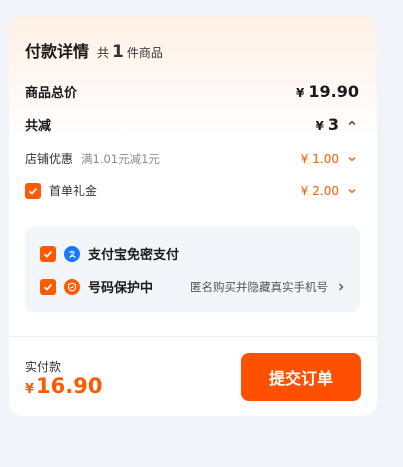  Describe the element at coordinates (49, 159) in the screenshot. I see `shop-discount-label: 店铺优惠` at that location.